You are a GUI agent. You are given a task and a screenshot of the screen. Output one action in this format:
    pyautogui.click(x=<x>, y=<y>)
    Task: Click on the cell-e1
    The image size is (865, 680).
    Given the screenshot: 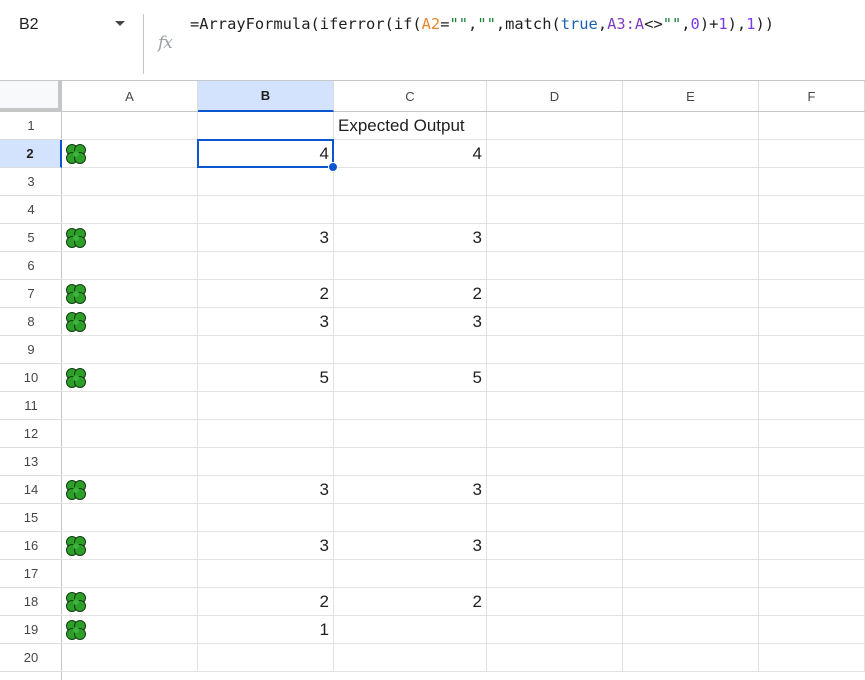 What is the action you would take?
    pyautogui.click(x=691, y=126)
    